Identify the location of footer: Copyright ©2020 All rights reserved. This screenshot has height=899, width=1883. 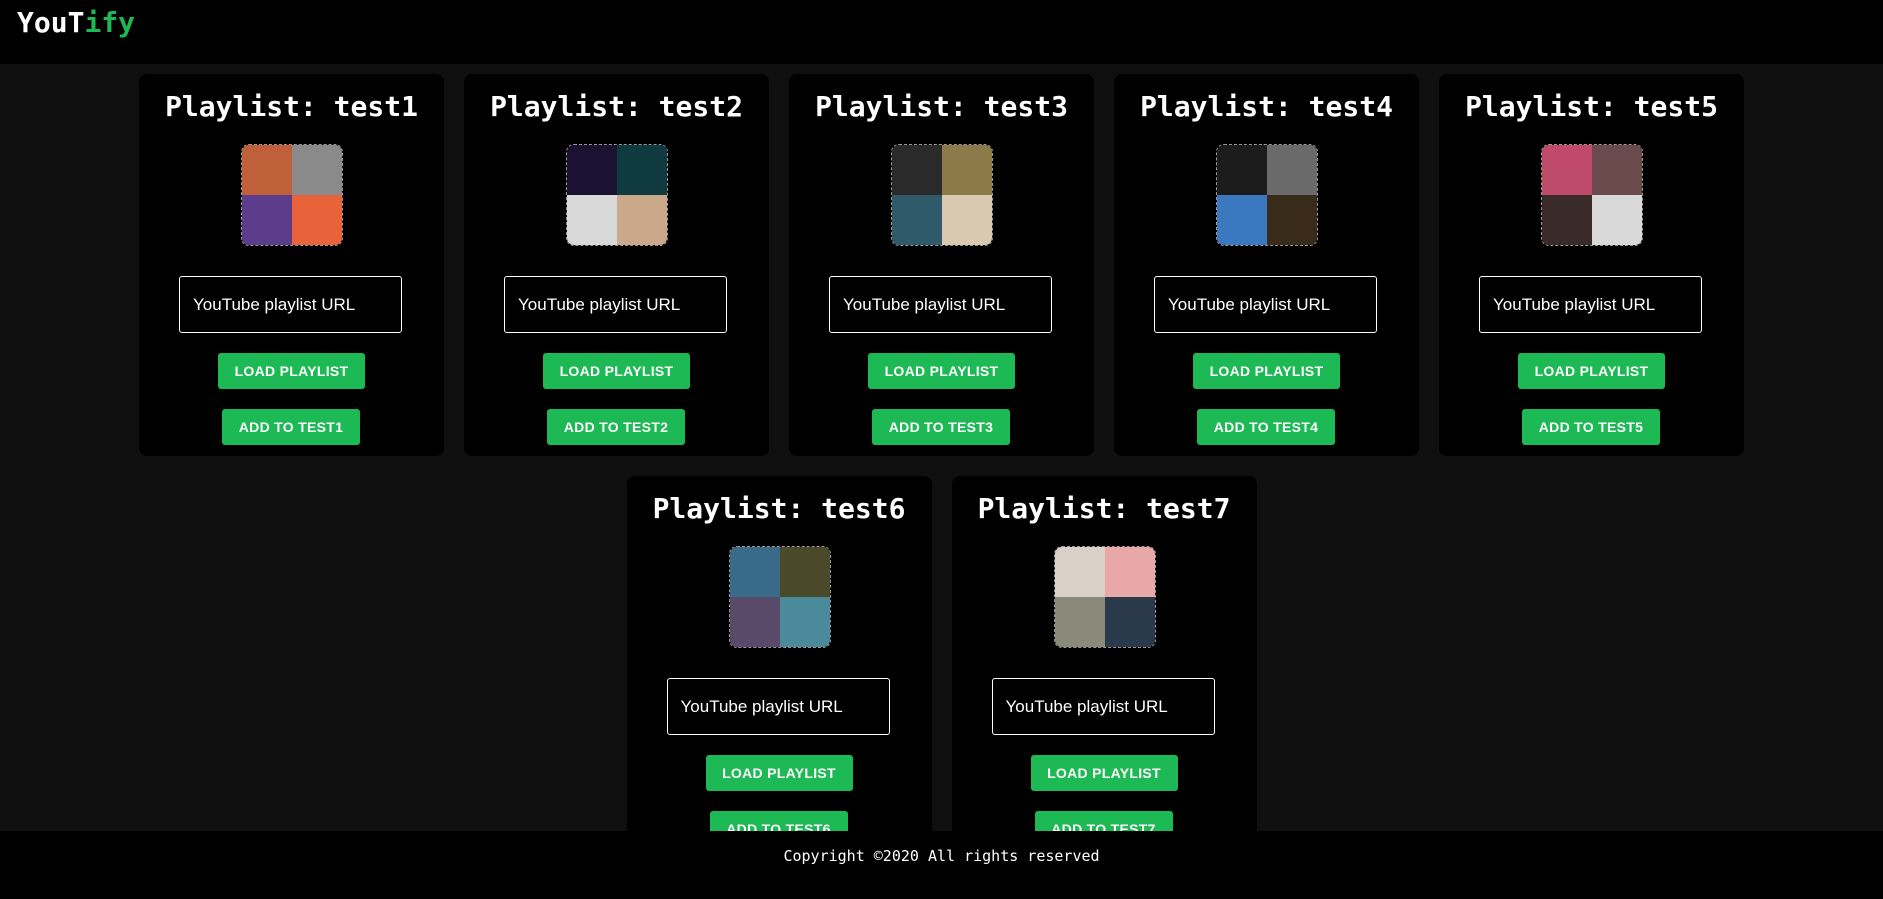
(941, 865).